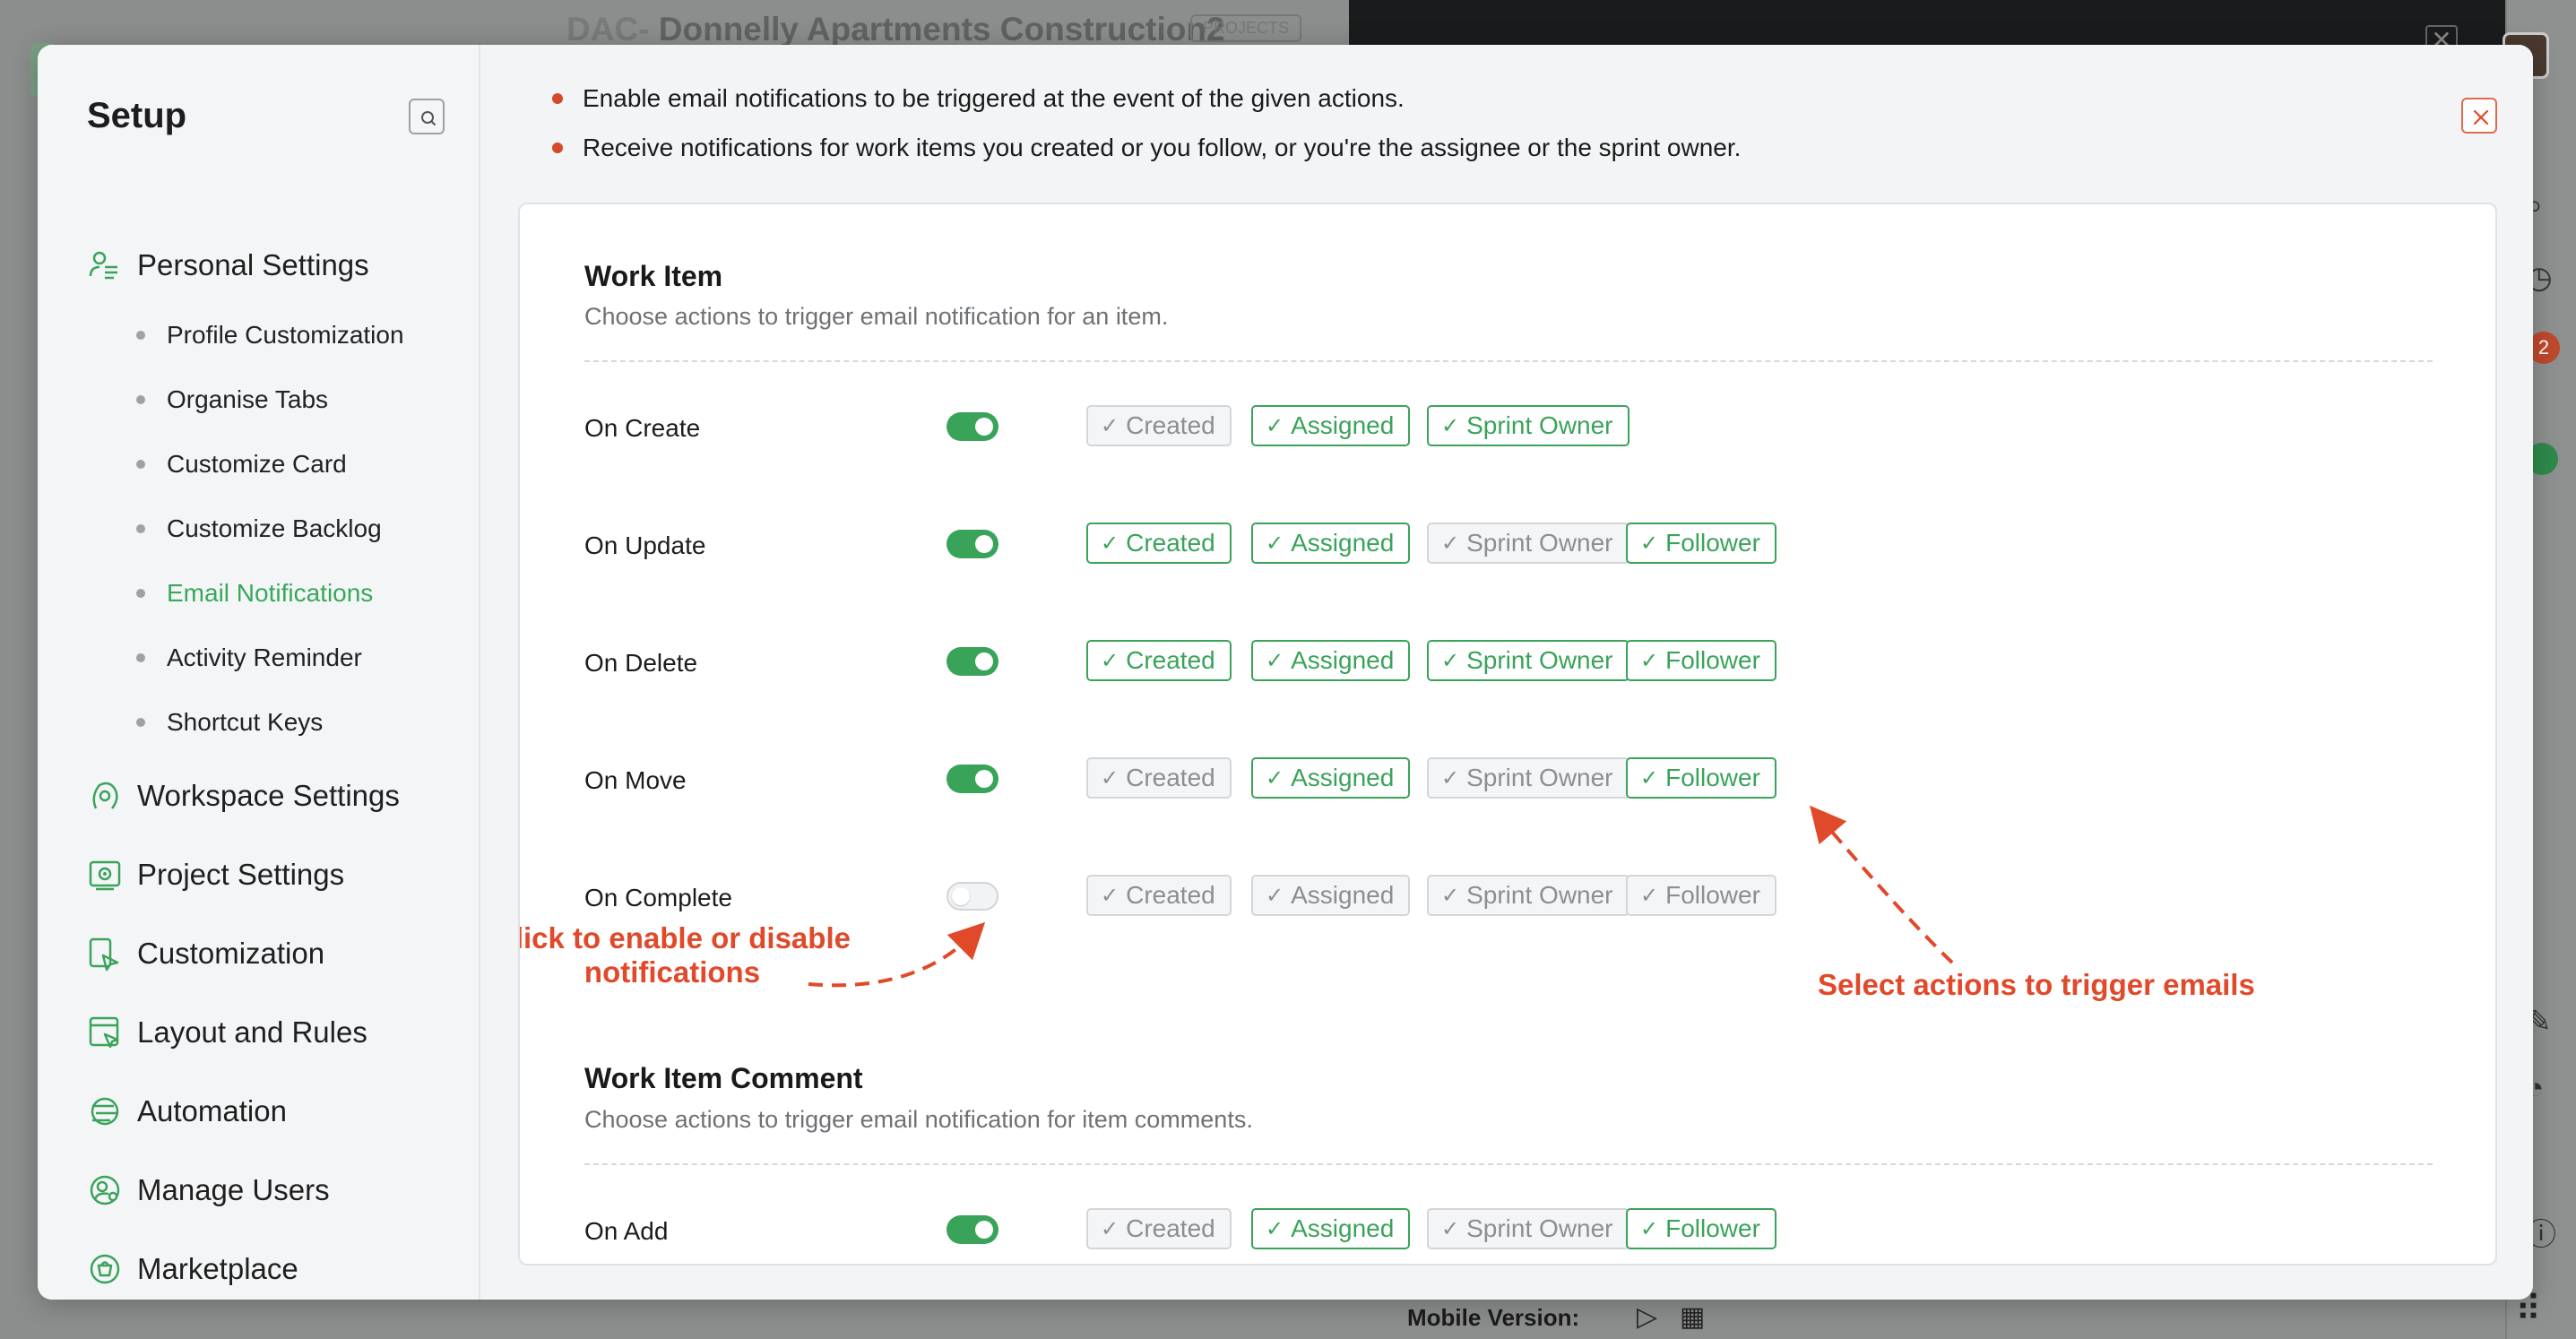 The height and width of the screenshot is (1339, 2576). What do you see at coordinates (105, 1190) in the screenshot?
I see `manage-users-icon` at bounding box center [105, 1190].